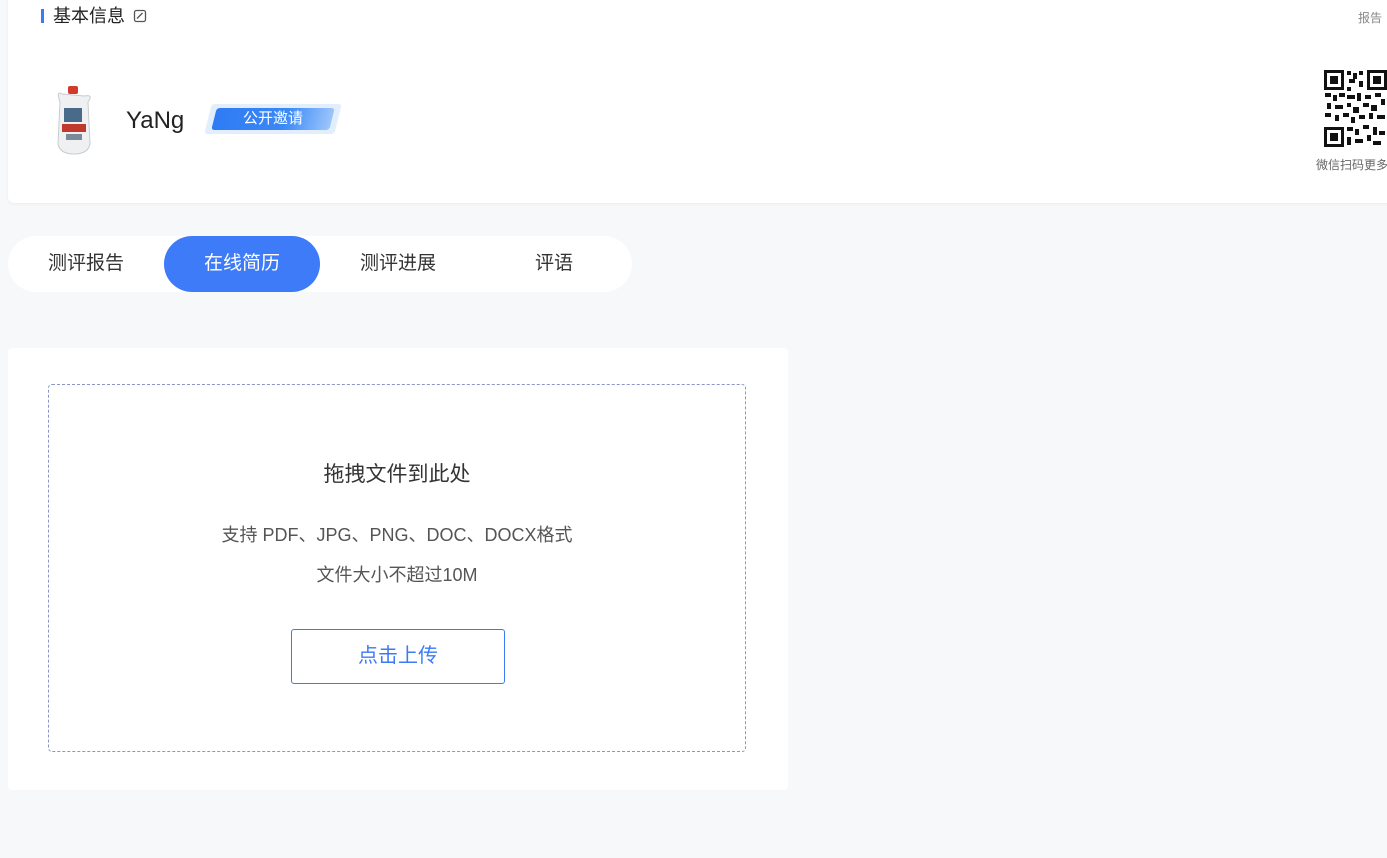 The width and height of the screenshot is (1387, 858). What do you see at coordinates (272, 118) in the screenshot?
I see `invite-badge-label: 公开邀请` at bounding box center [272, 118].